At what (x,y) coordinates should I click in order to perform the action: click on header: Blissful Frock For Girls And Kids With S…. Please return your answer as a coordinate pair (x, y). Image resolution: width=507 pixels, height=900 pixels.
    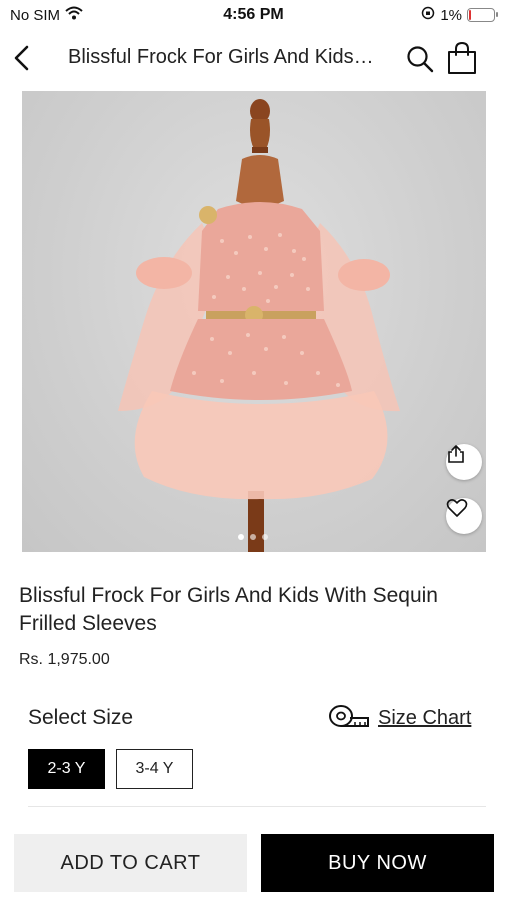
    Looking at the image, I should click on (253, 58).